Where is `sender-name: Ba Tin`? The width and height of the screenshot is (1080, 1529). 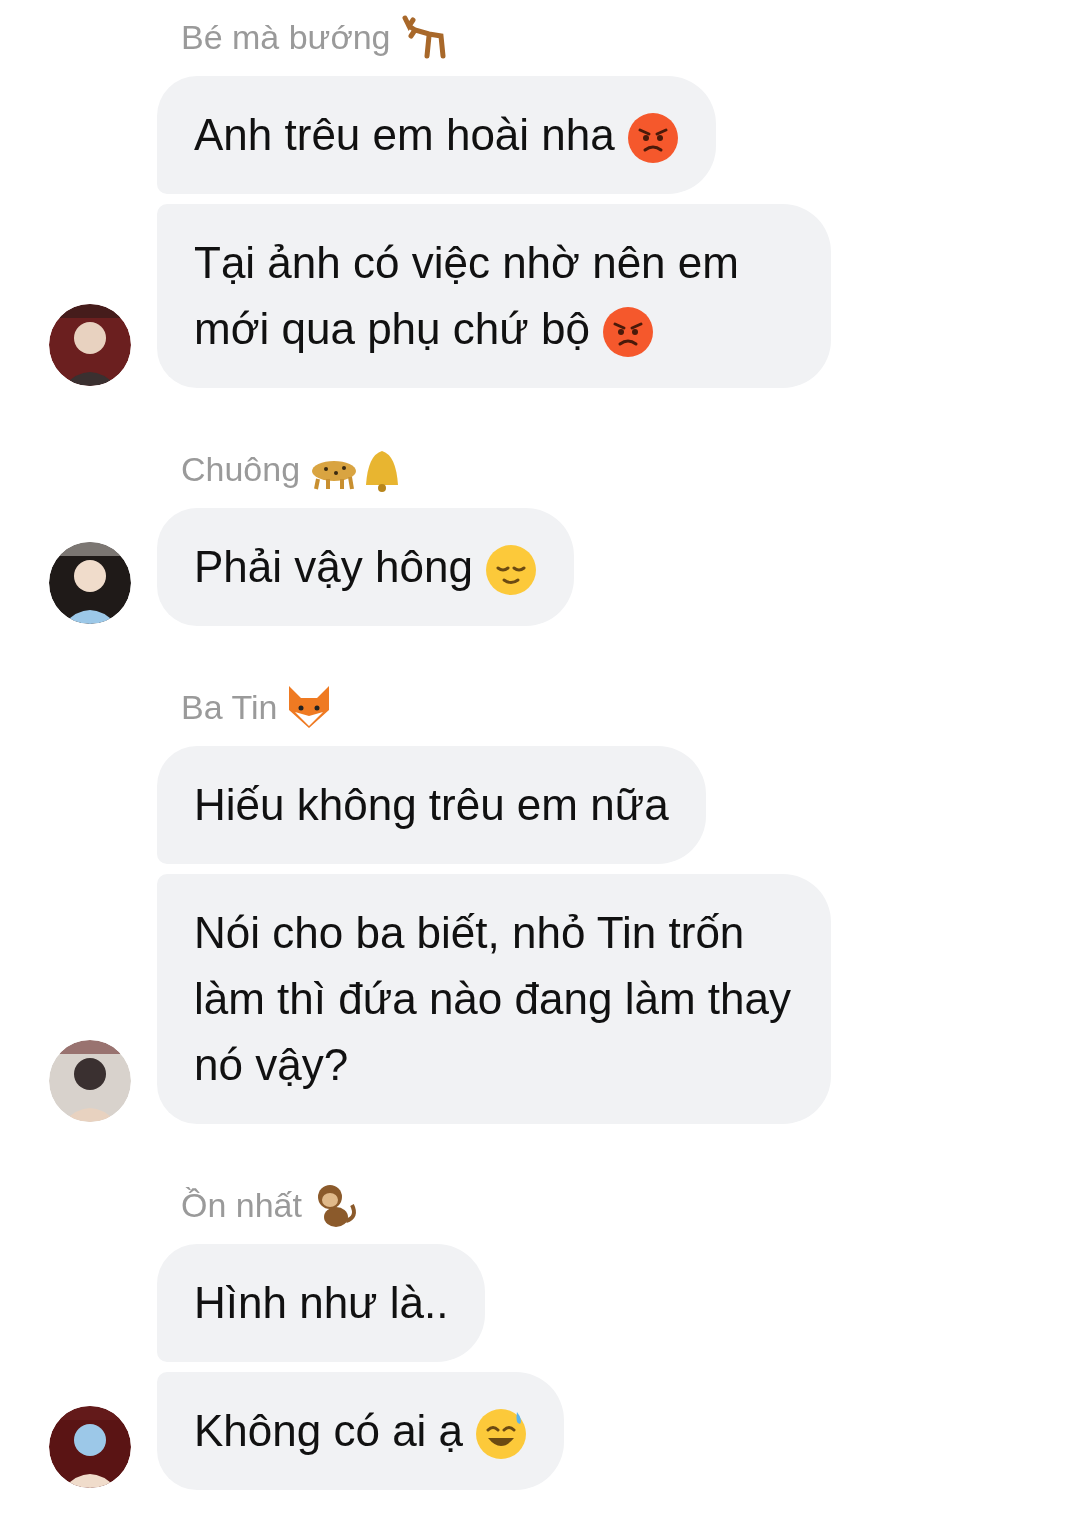
sender-name: Ba Tin is located at coordinates (229, 707).